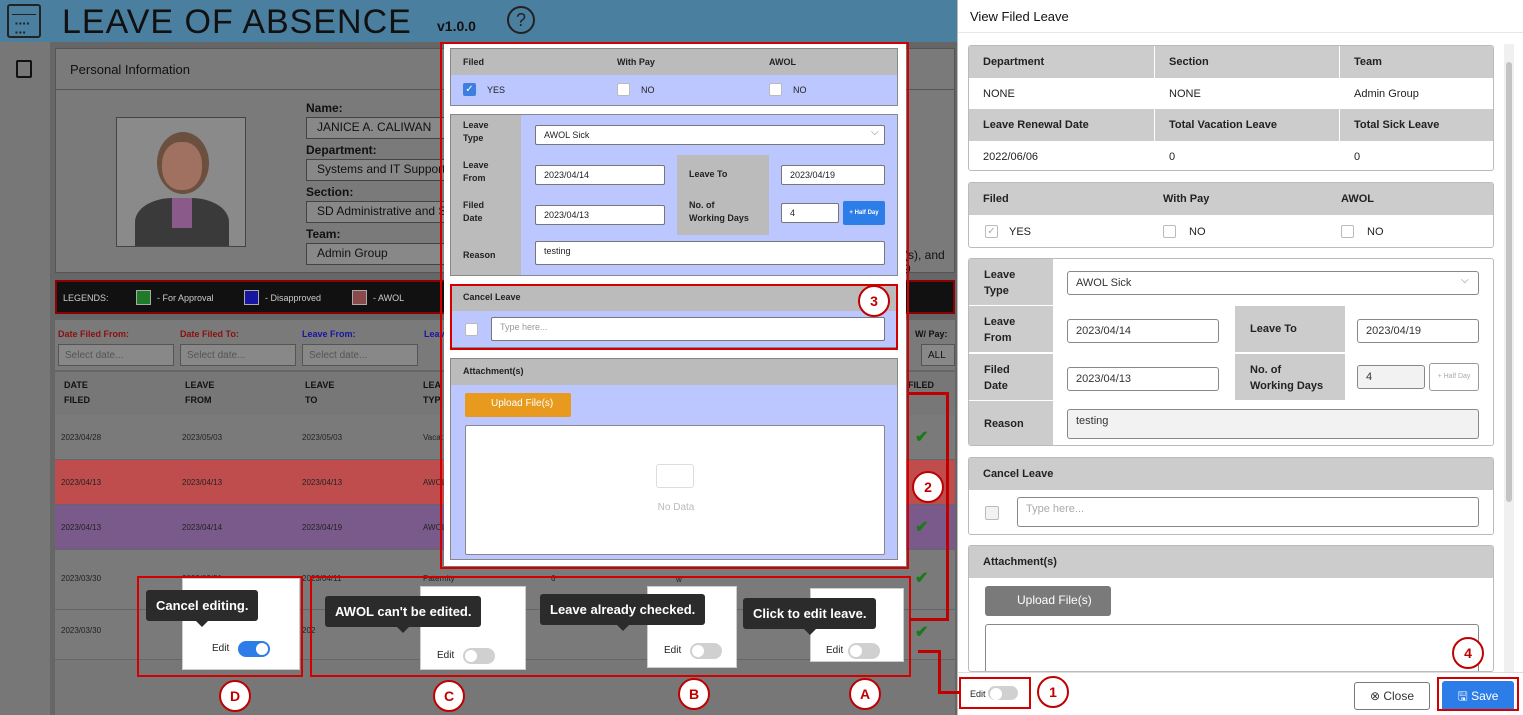  I want to click on edit-toggle-c, so click(479, 656).